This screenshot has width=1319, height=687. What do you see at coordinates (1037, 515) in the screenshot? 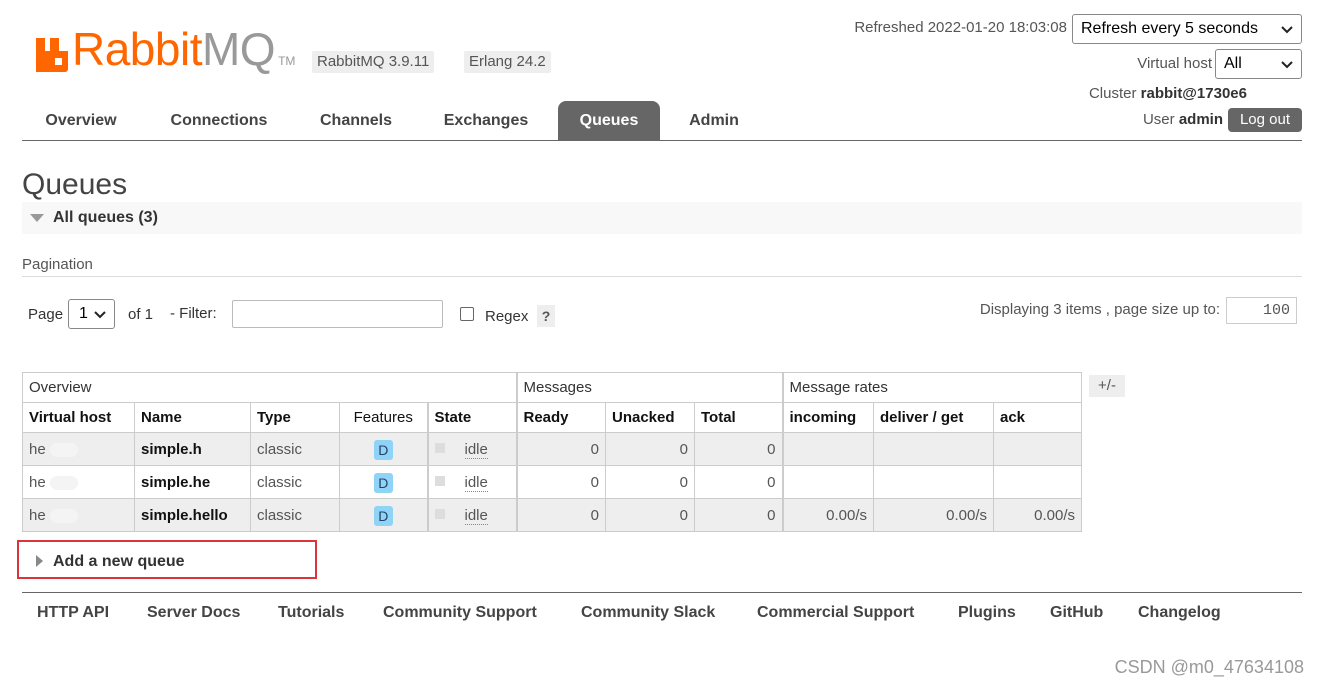
I see `cell-ack: 0.00/s` at bounding box center [1037, 515].